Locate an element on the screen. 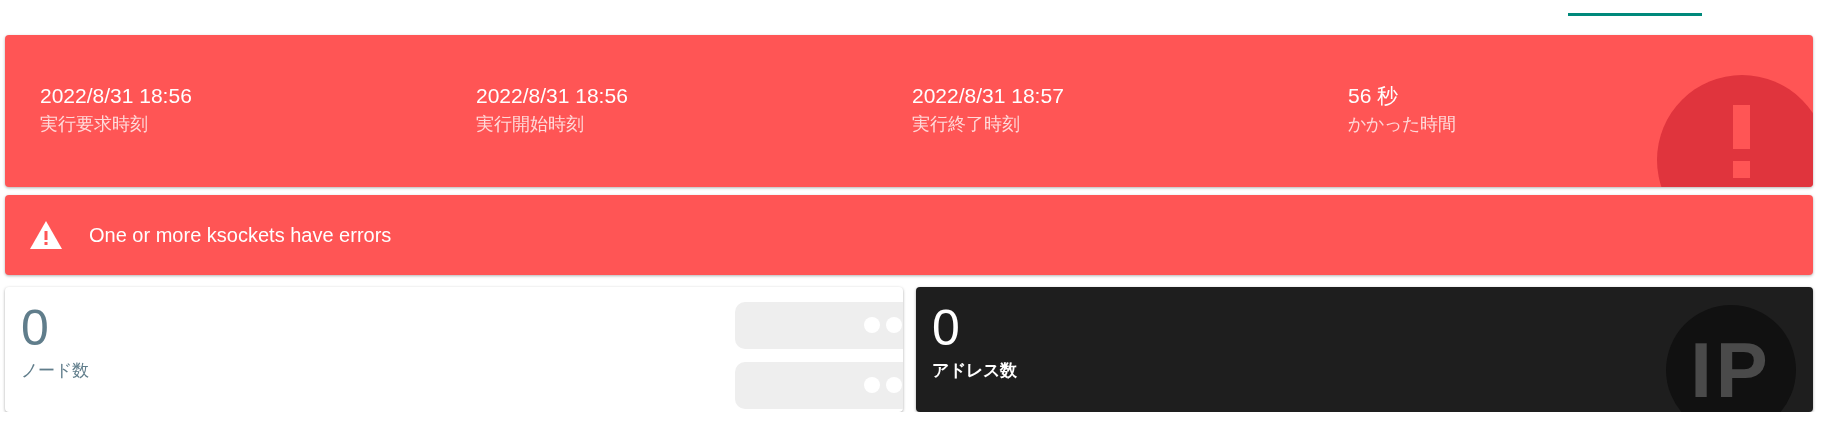  field-label: 実行開始時刻 is located at coordinates (530, 124).